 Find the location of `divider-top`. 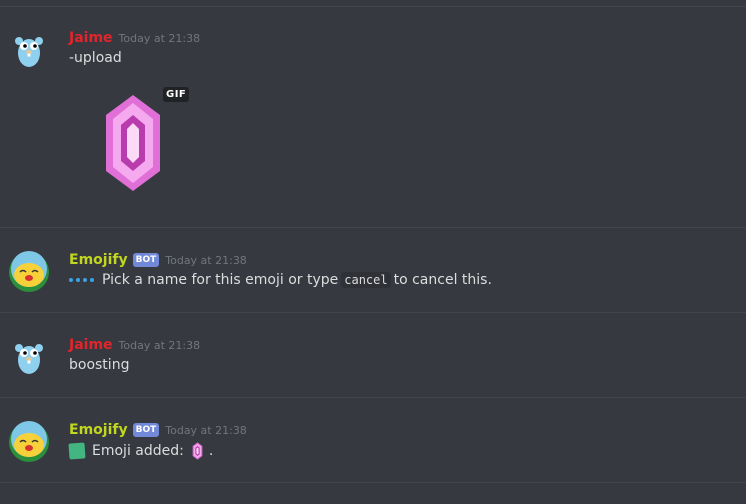

divider-top is located at coordinates (373, 6).